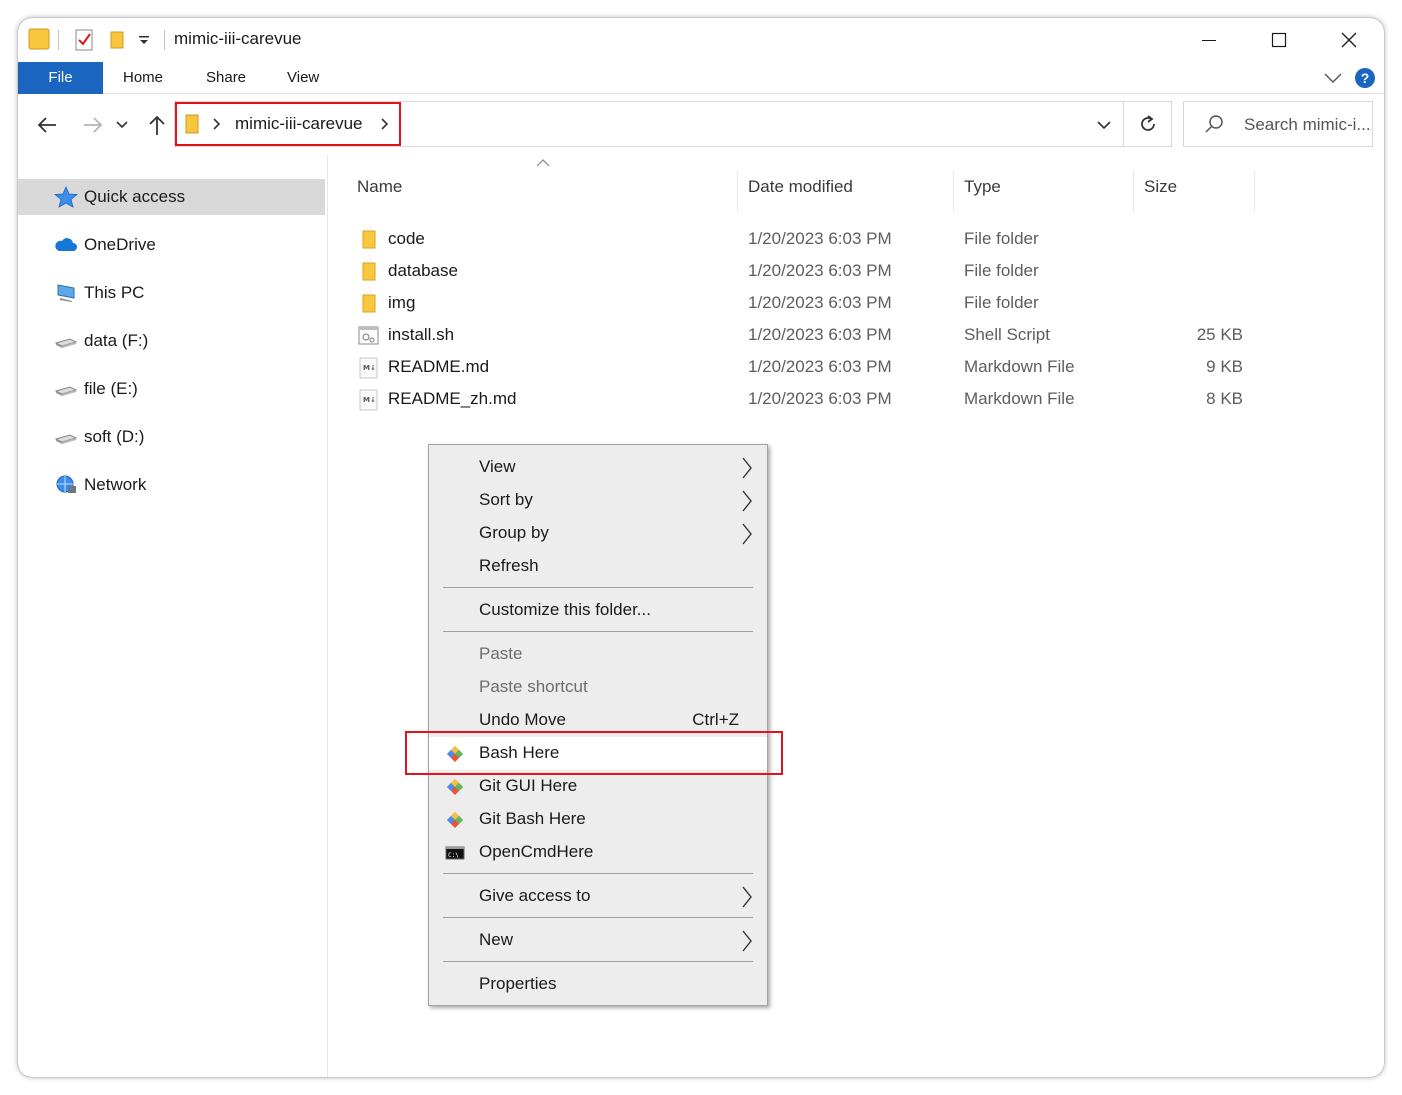 The image size is (1402, 1095). Describe the element at coordinates (171, 437) in the screenshot. I see `sidebar-item-drive-d: soft (D:)` at that location.